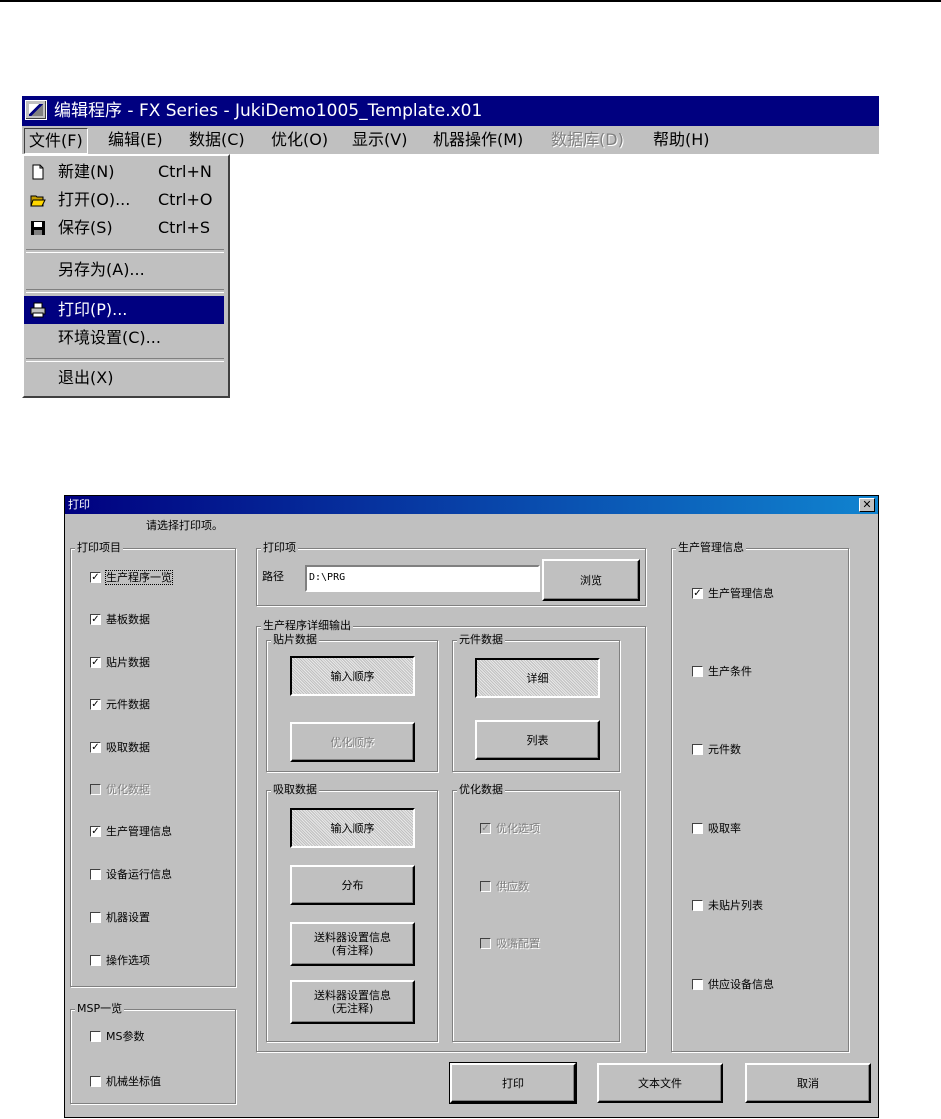 Image resolution: width=941 pixels, height=1119 pixels. I want to click on menu-view: 显示(V), so click(379, 140).